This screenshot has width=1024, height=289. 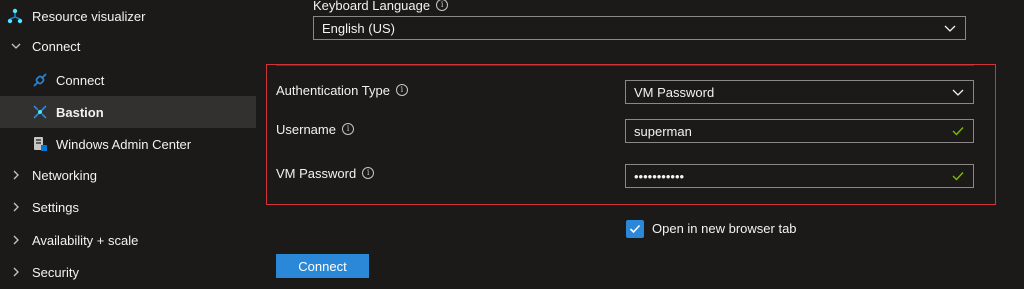 What do you see at coordinates (625, 65) in the screenshot?
I see `divider` at bounding box center [625, 65].